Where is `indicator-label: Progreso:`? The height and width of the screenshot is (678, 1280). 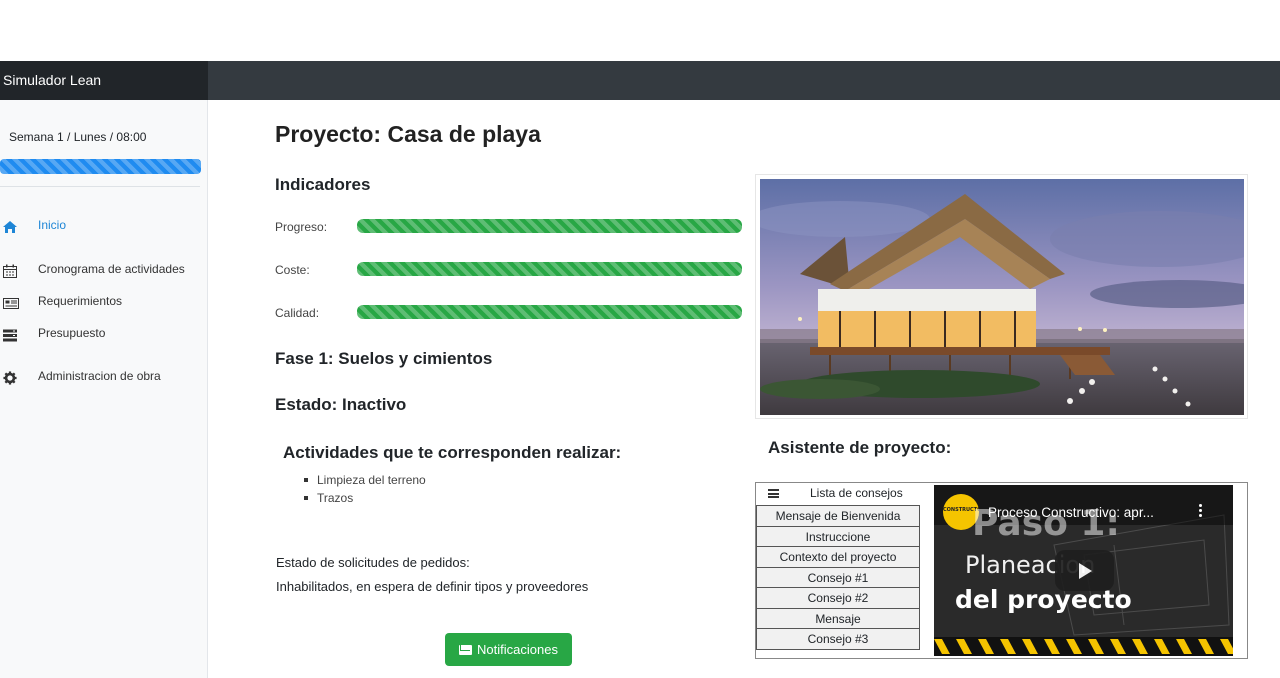
indicator-label: Progreso: is located at coordinates (301, 227).